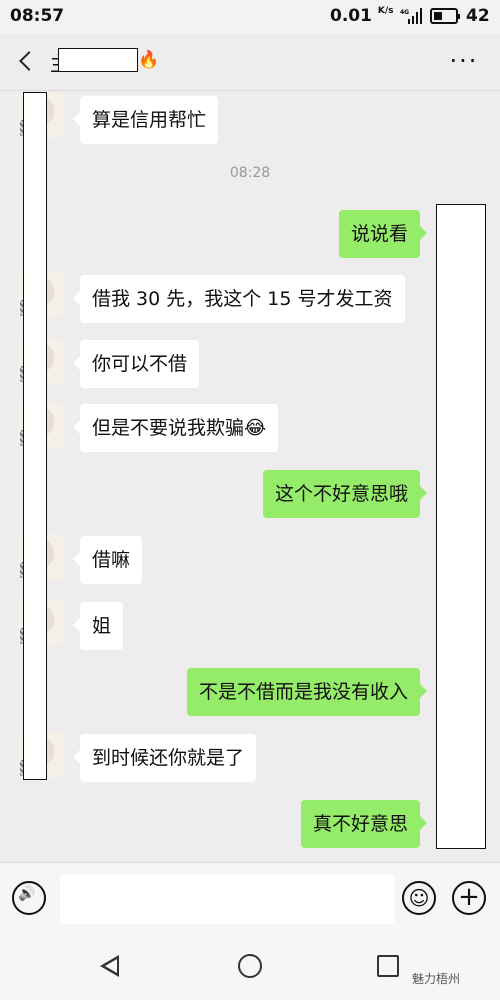 This screenshot has width=500, height=1000. Describe the element at coordinates (107, 560) in the screenshot. I see `message-incoming: 借嘛` at that location.